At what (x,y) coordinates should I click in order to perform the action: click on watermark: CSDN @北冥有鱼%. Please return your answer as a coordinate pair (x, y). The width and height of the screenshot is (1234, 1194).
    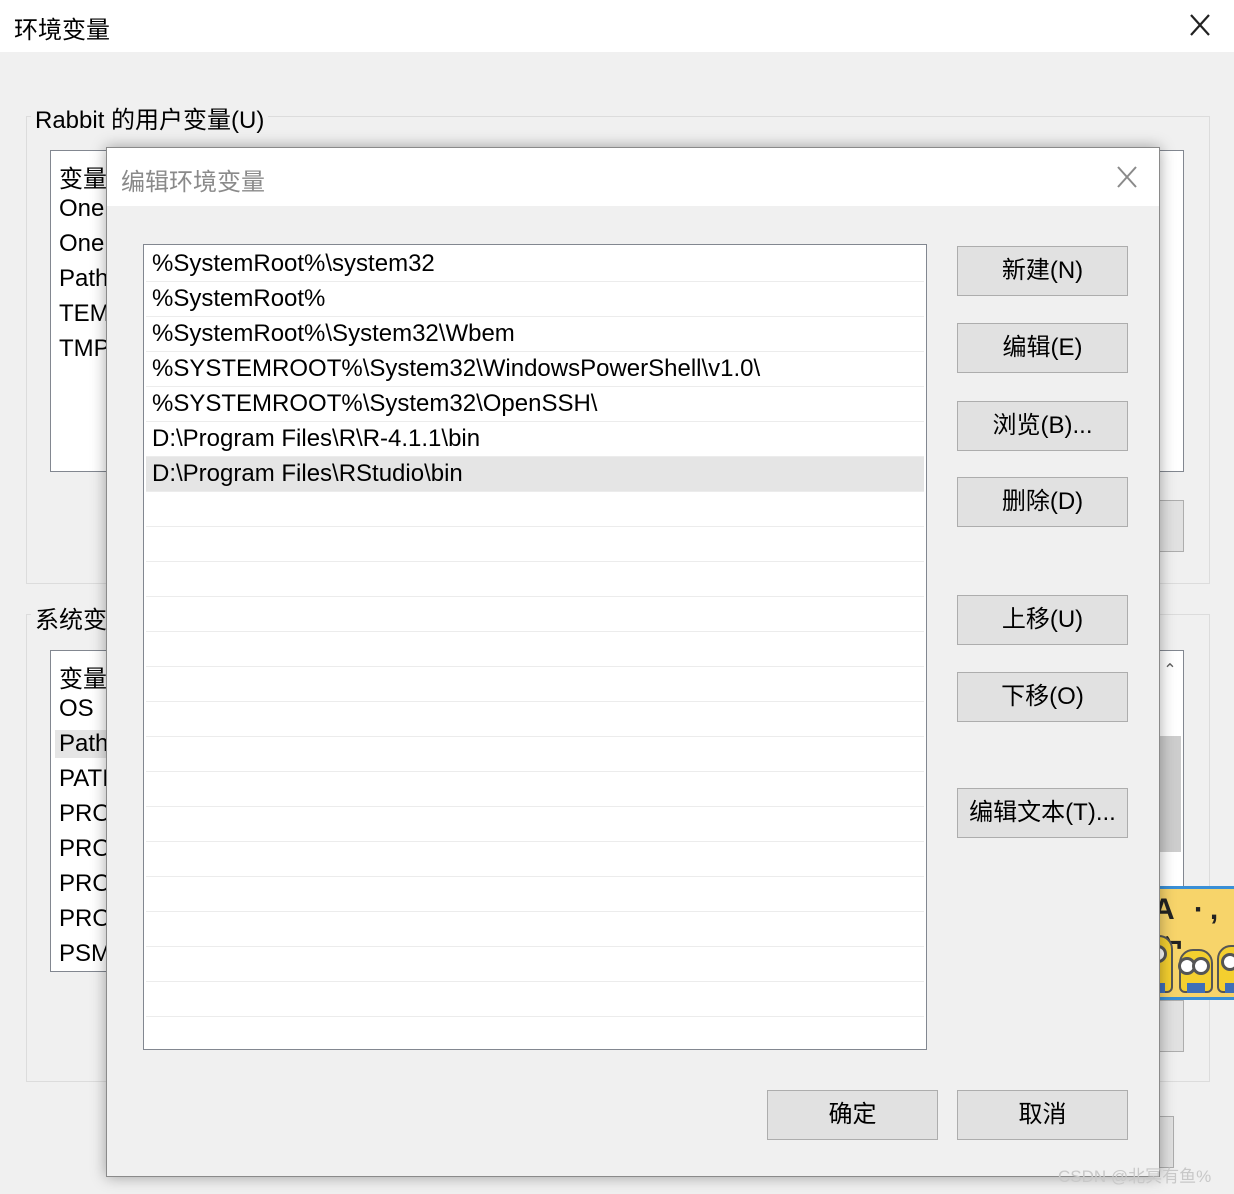
    Looking at the image, I should click on (1135, 1176).